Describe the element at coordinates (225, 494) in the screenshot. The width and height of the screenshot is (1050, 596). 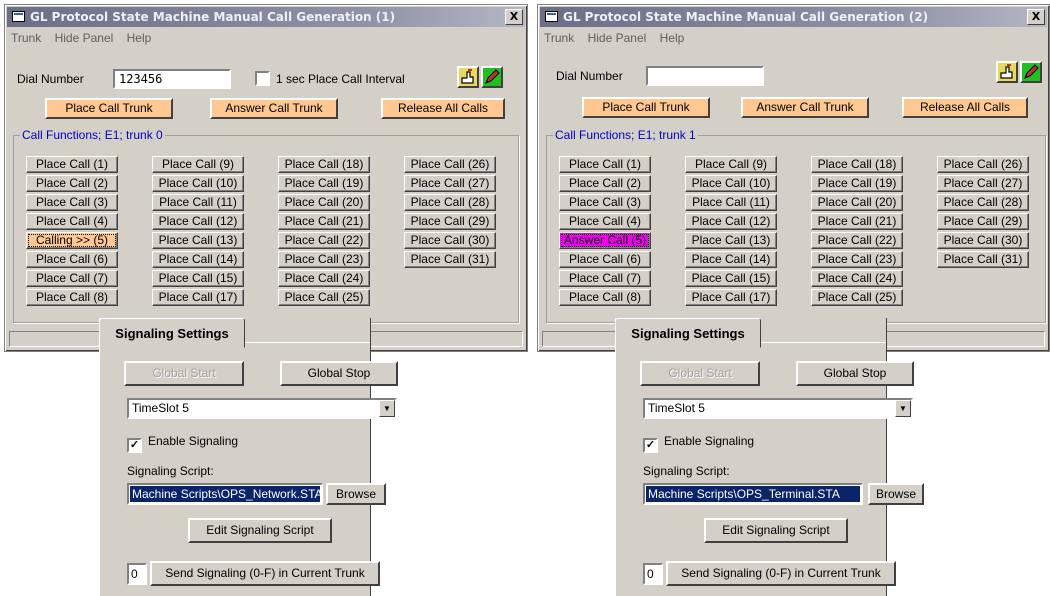
I see `signaling-script-path: Machine Scripts\OPS_Network.STA` at that location.